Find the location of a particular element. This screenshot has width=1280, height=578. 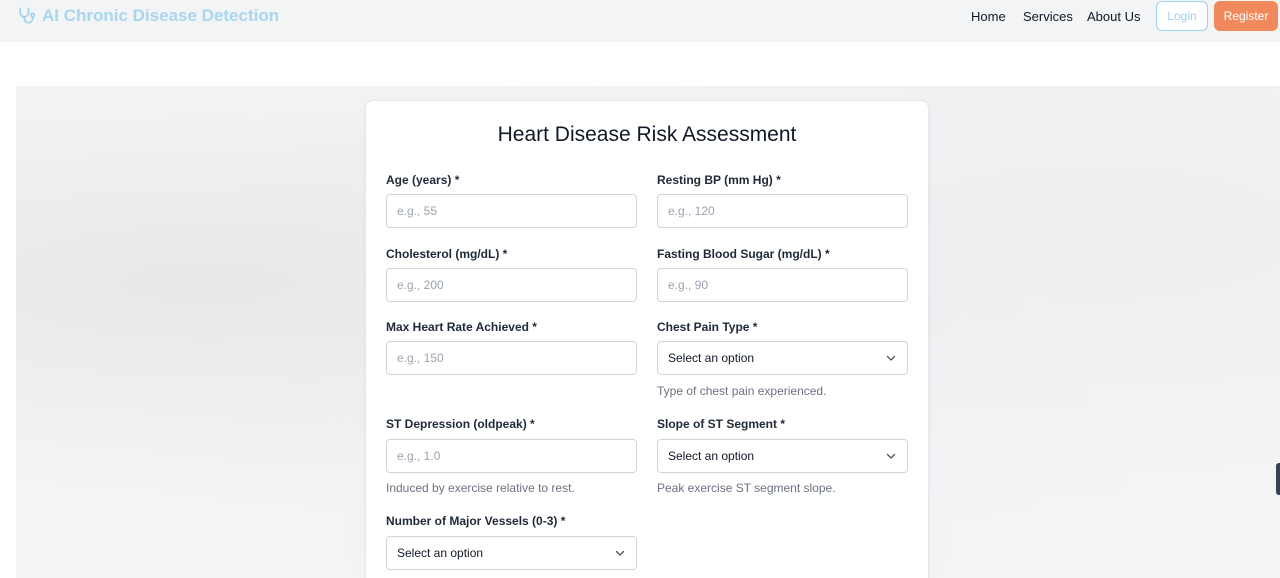

nav-link-about-us: About Us is located at coordinates (1113, 16).